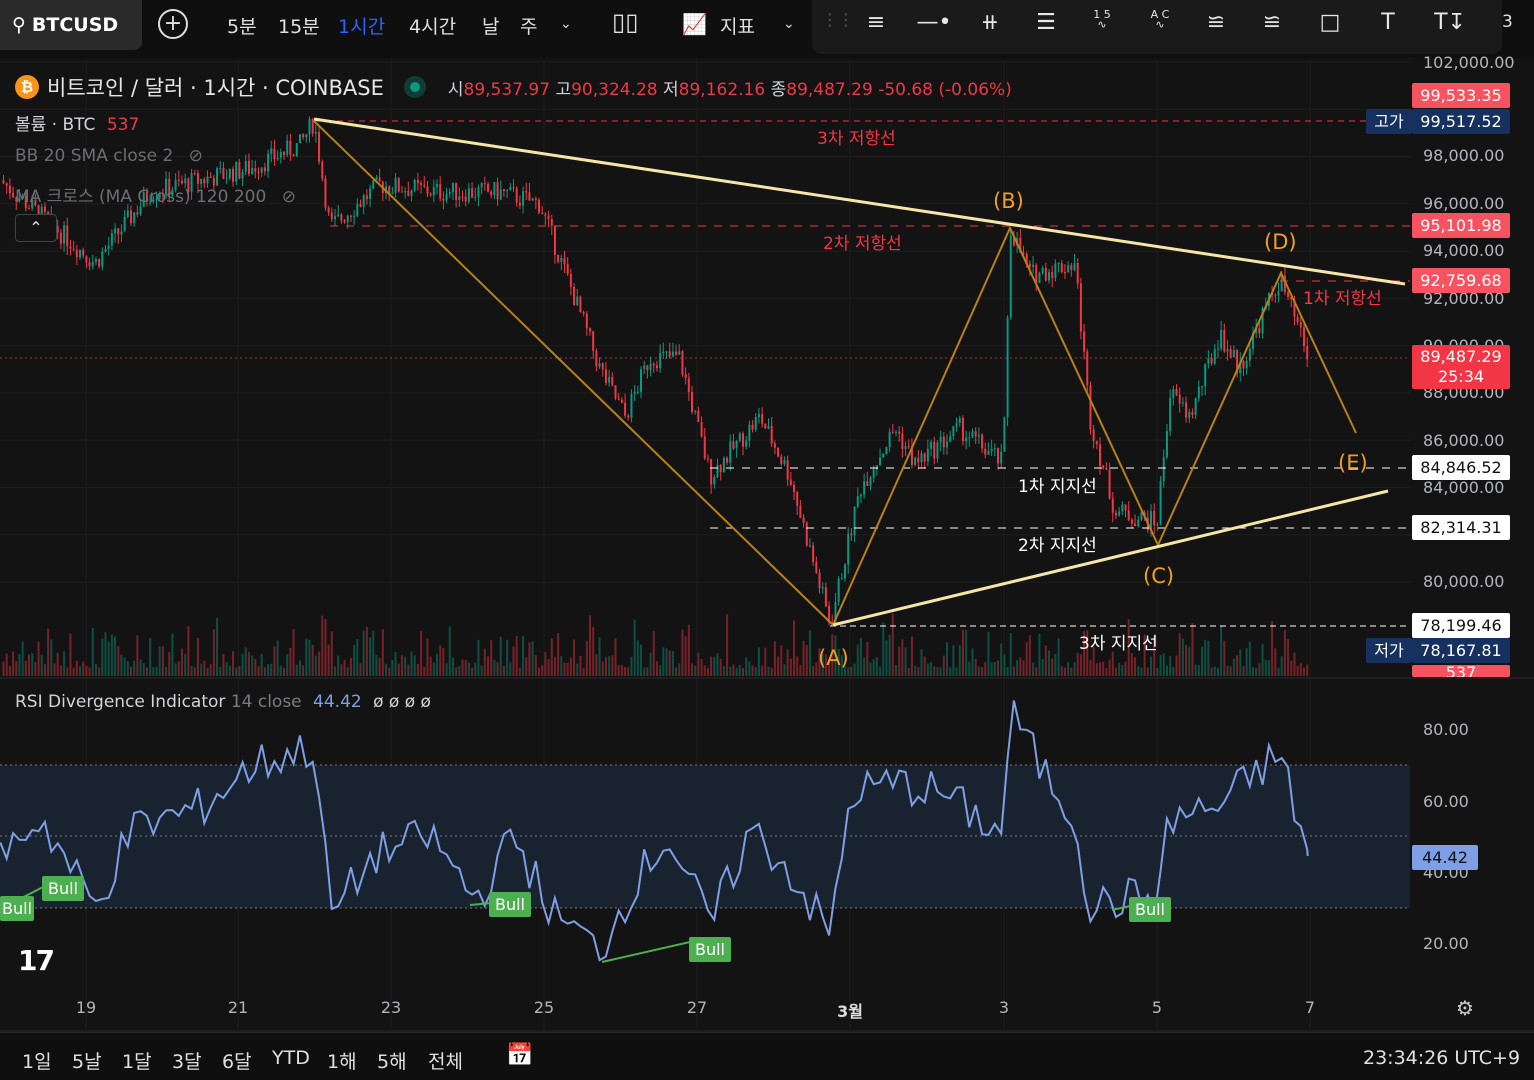 The height and width of the screenshot is (1080, 1534). What do you see at coordinates (856, 139) in the screenshot?
I see `resistance-3-label: 3차 저항선` at bounding box center [856, 139].